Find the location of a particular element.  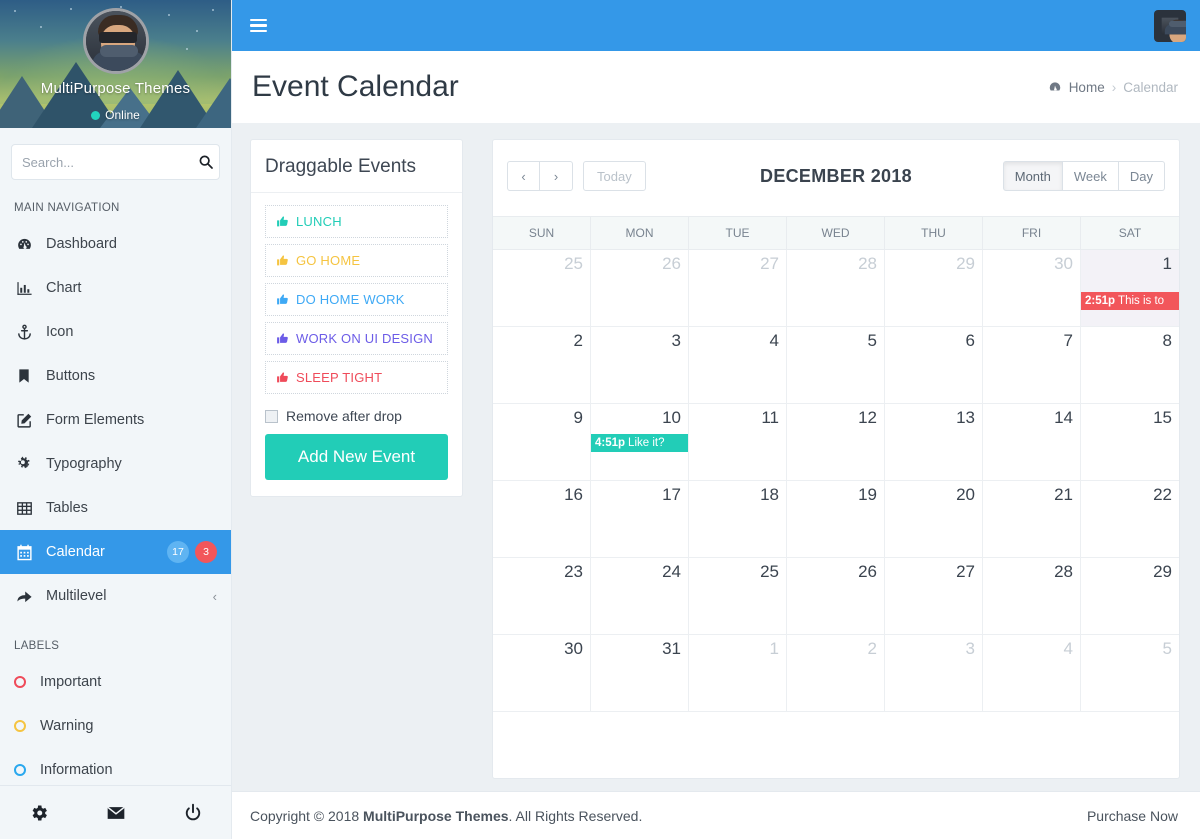

calendar-day: 13 is located at coordinates (934, 442).